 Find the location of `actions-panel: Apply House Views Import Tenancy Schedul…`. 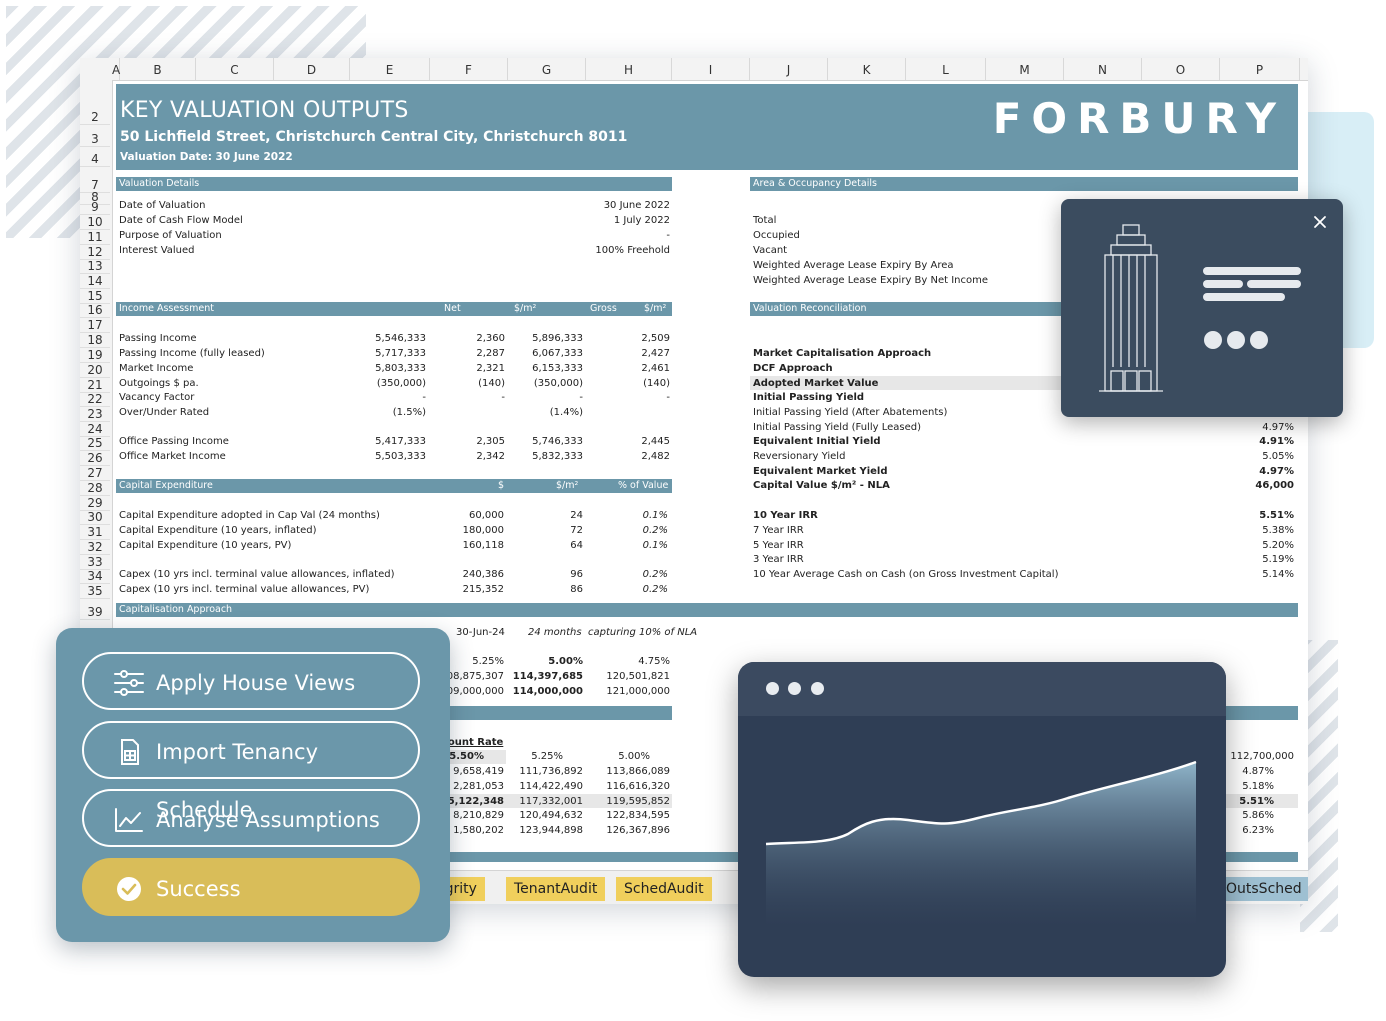

actions-panel: Apply House Views Import Tenancy Schedul… is located at coordinates (253, 785).